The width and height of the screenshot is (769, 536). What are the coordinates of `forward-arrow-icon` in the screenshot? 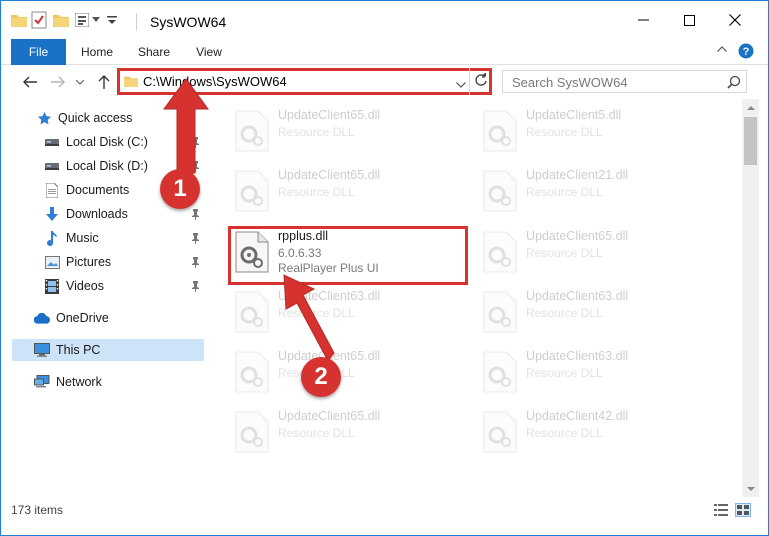 It's located at (58, 82).